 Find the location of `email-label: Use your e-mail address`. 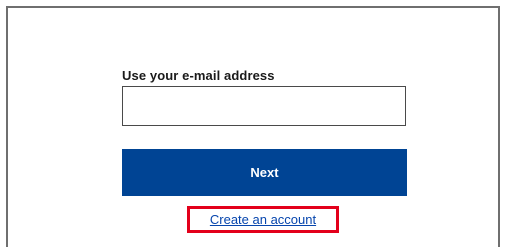

email-label: Use your e-mail address is located at coordinates (198, 75).